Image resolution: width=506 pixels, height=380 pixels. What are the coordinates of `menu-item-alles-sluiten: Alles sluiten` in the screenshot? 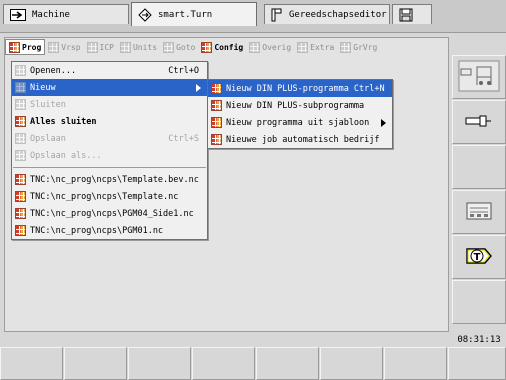 It's located at (109, 121).